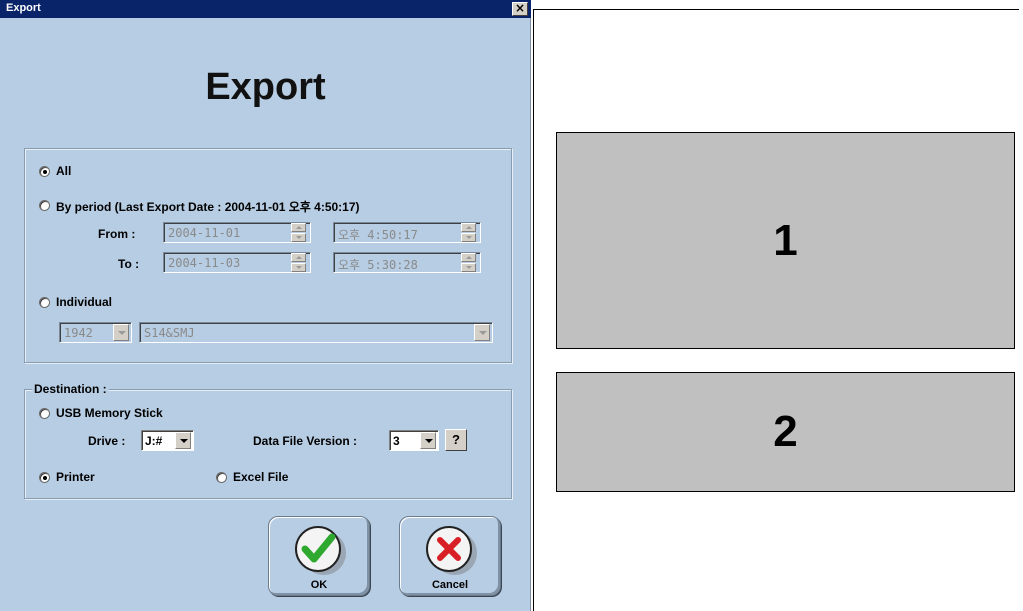 The width and height of the screenshot is (1023, 611). Describe the element at coordinates (265, 87) in the screenshot. I see `page-title: Export` at that location.